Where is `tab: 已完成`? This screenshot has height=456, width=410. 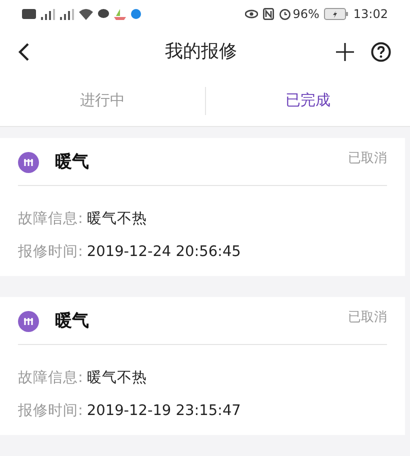 tab: 已完成 is located at coordinates (307, 100).